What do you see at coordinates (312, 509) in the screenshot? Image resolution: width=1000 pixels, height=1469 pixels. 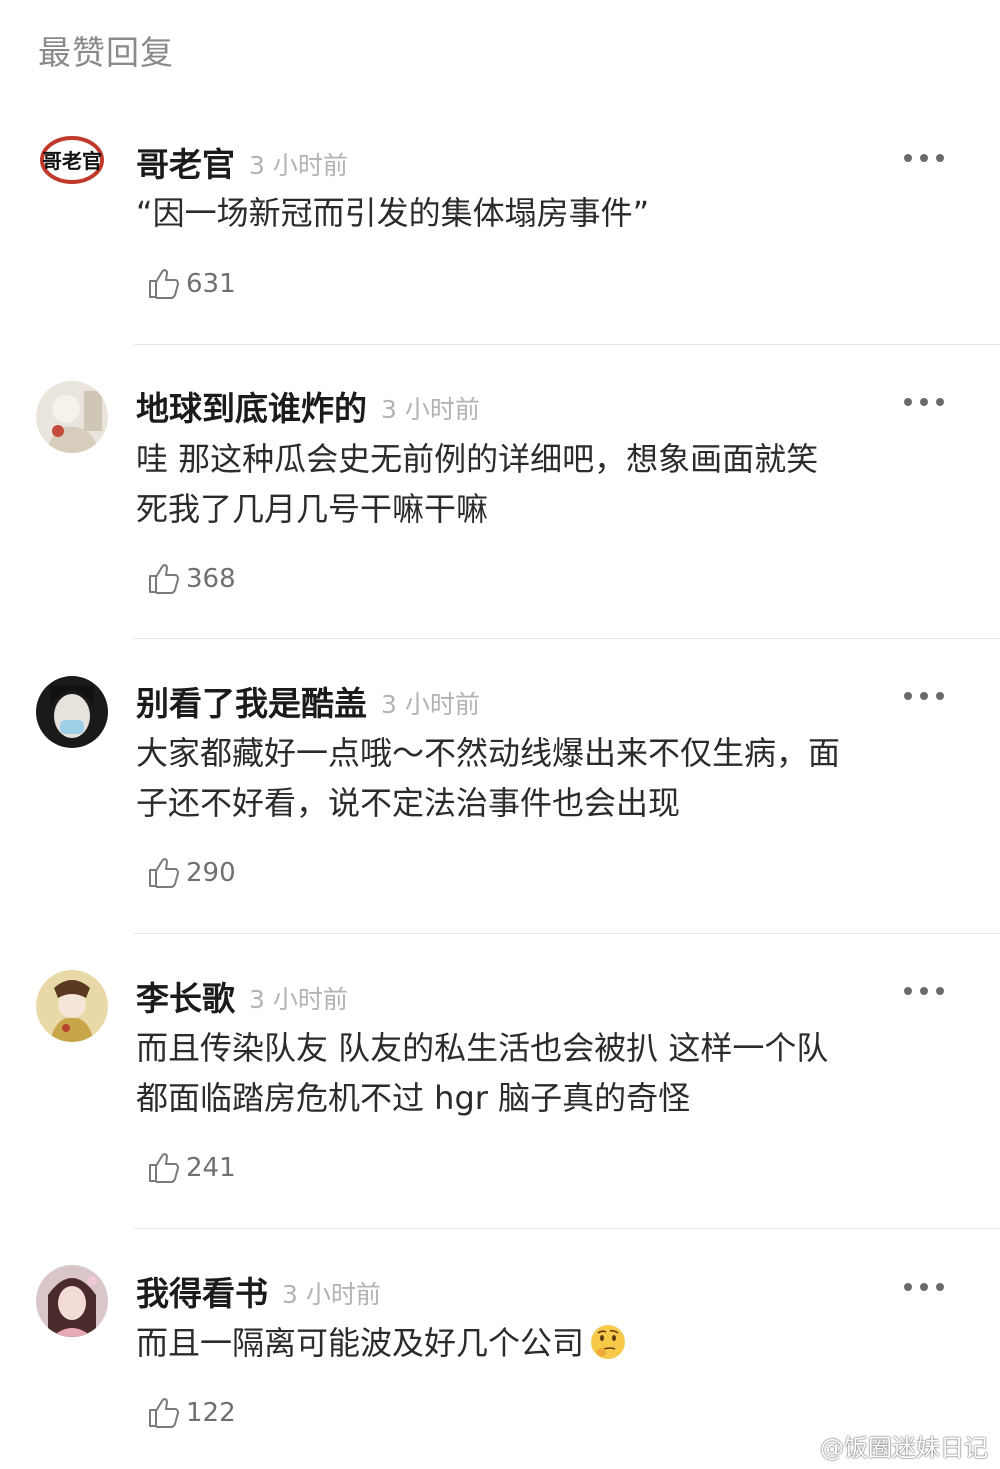 I see `comment-line: 死我了几月几号干嘛干嘛` at bounding box center [312, 509].